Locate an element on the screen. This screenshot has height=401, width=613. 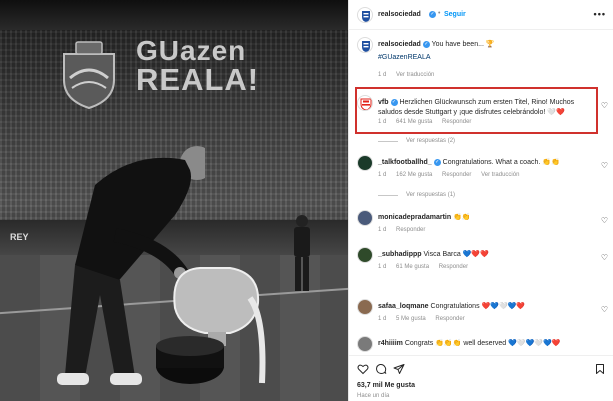
comment-emoji-2: 💙🤍💙🤍💙❤️ is located at coordinates (534, 343).